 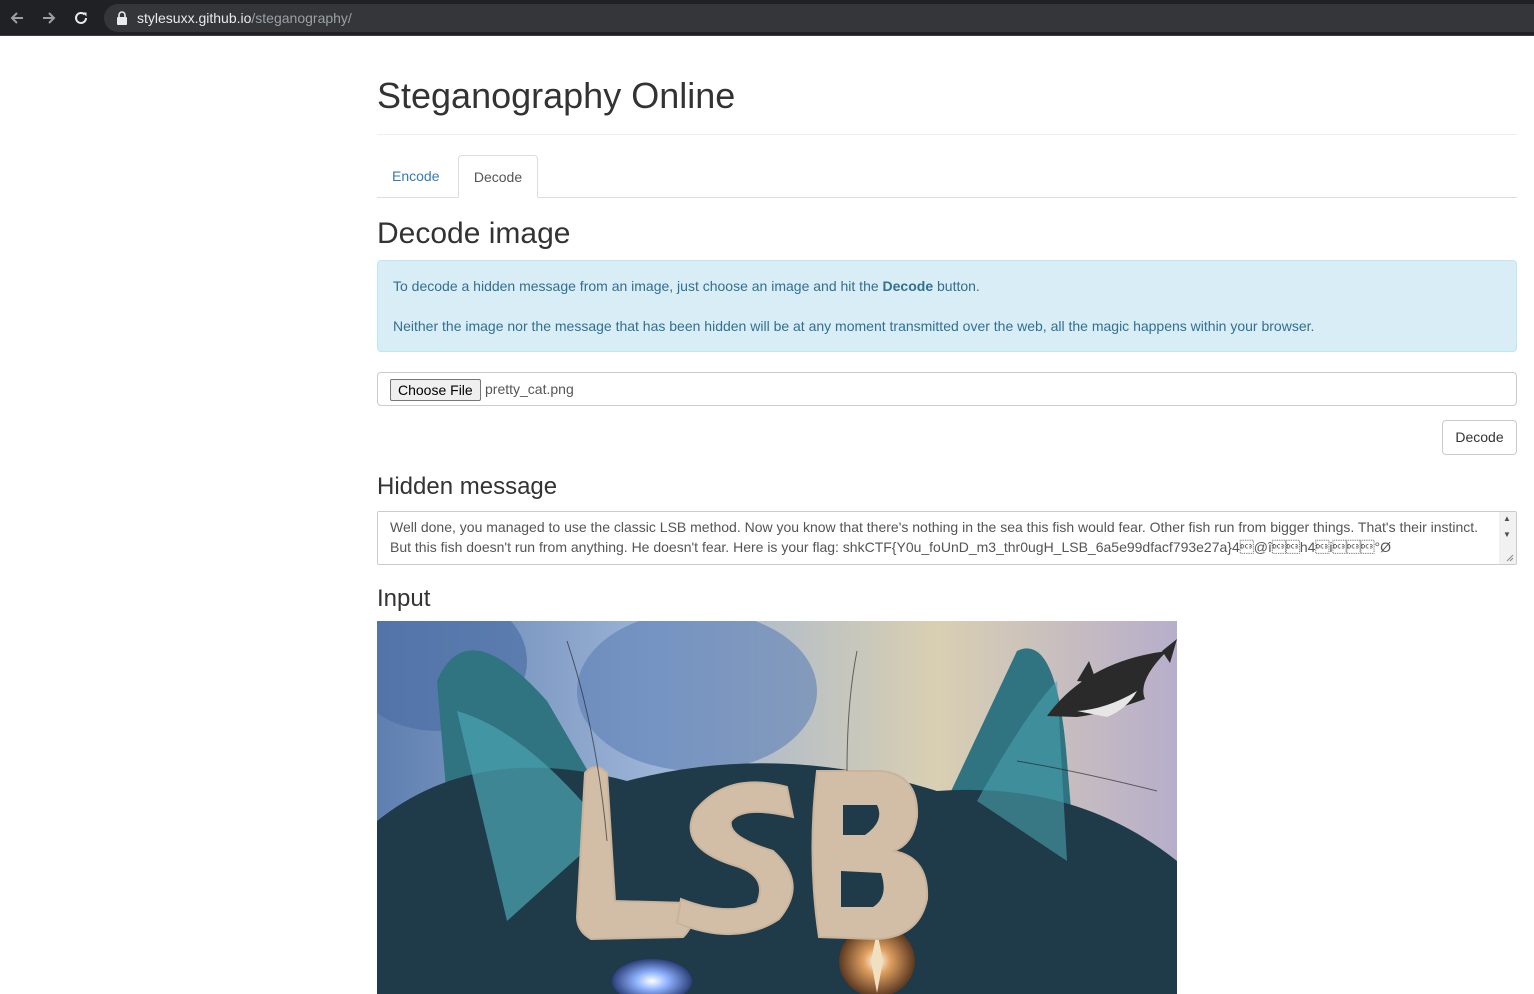 I want to click on file-name: pretty_cat.png, so click(x=529, y=389).